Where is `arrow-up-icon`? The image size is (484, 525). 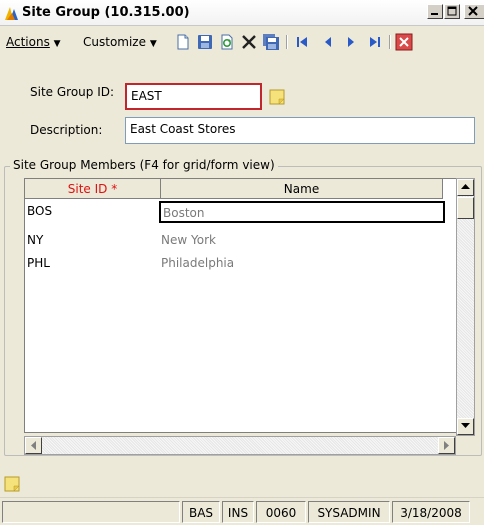
arrow-up-icon is located at coordinates (465, 186).